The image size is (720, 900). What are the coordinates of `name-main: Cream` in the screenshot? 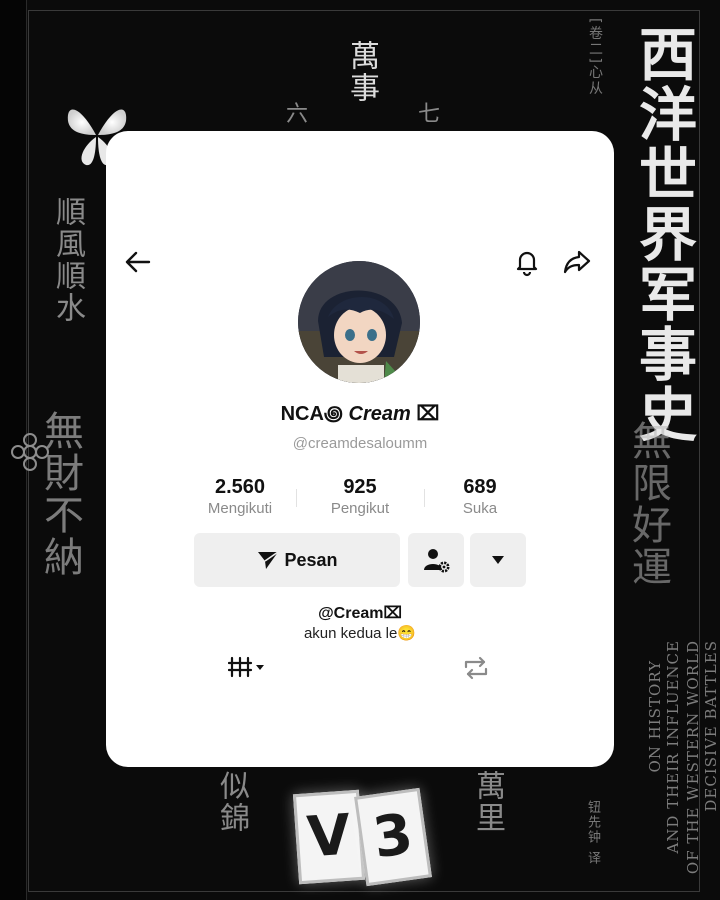 It's located at (379, 414).